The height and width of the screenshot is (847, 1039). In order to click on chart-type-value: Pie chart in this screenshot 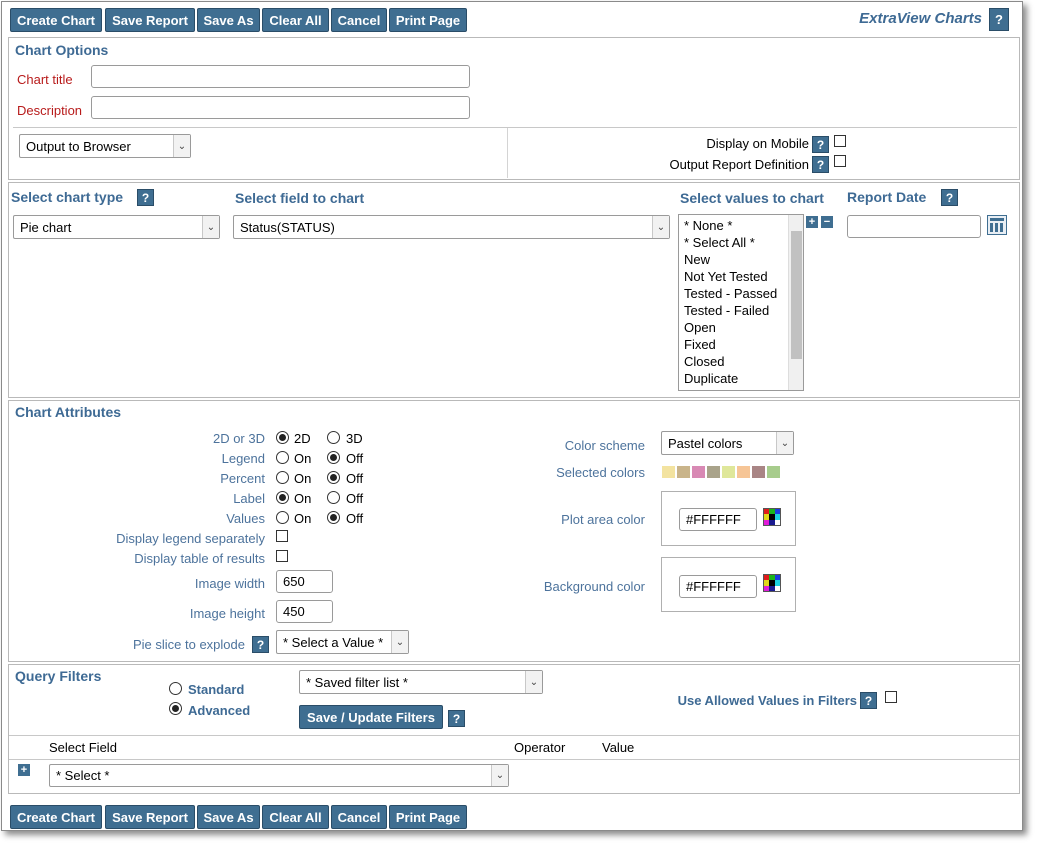, I will do `click(46, 227)`.